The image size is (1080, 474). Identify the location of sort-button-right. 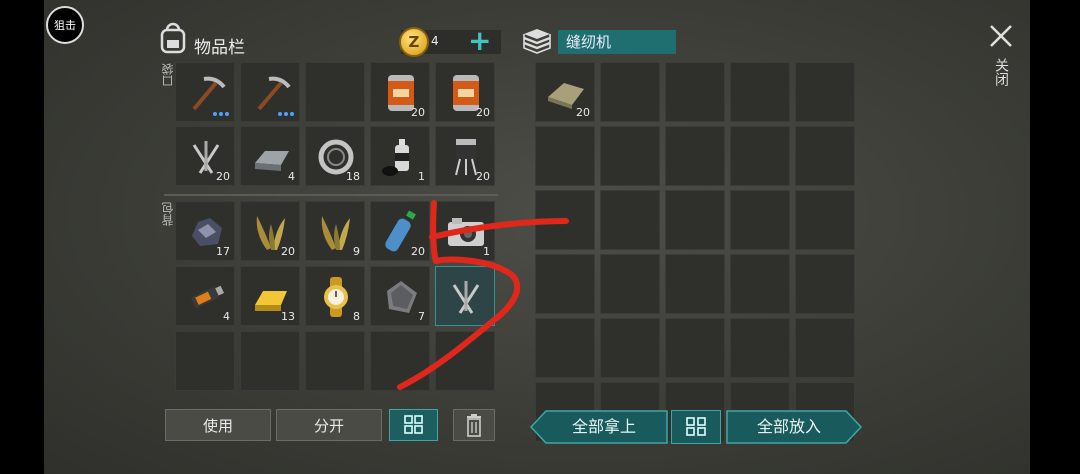
(696, 427).